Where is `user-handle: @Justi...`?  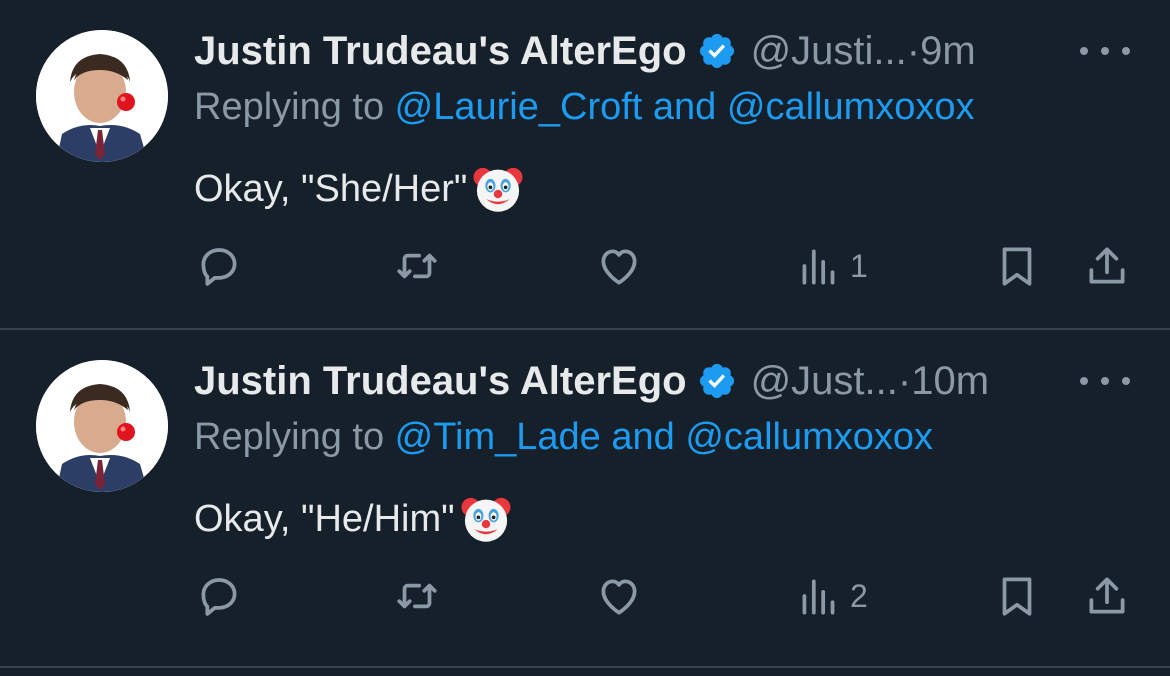
user-handle: @Justi... is located at coordinates (829, 51).